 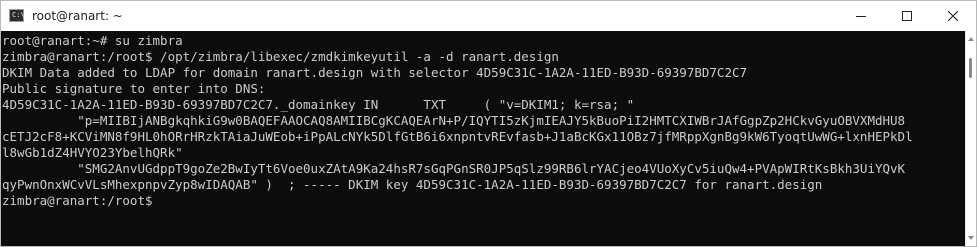 I want to click on terminal-line: Public signature to enter into DNS:, so click(x=134, y=88).